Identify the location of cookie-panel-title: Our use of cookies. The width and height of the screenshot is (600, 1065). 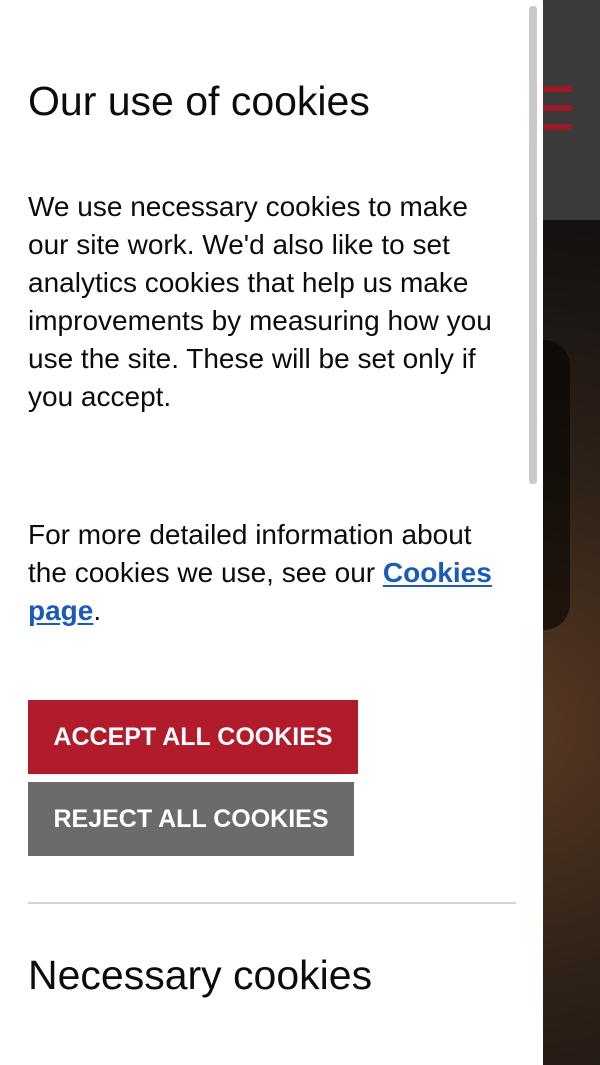
(199, 101).